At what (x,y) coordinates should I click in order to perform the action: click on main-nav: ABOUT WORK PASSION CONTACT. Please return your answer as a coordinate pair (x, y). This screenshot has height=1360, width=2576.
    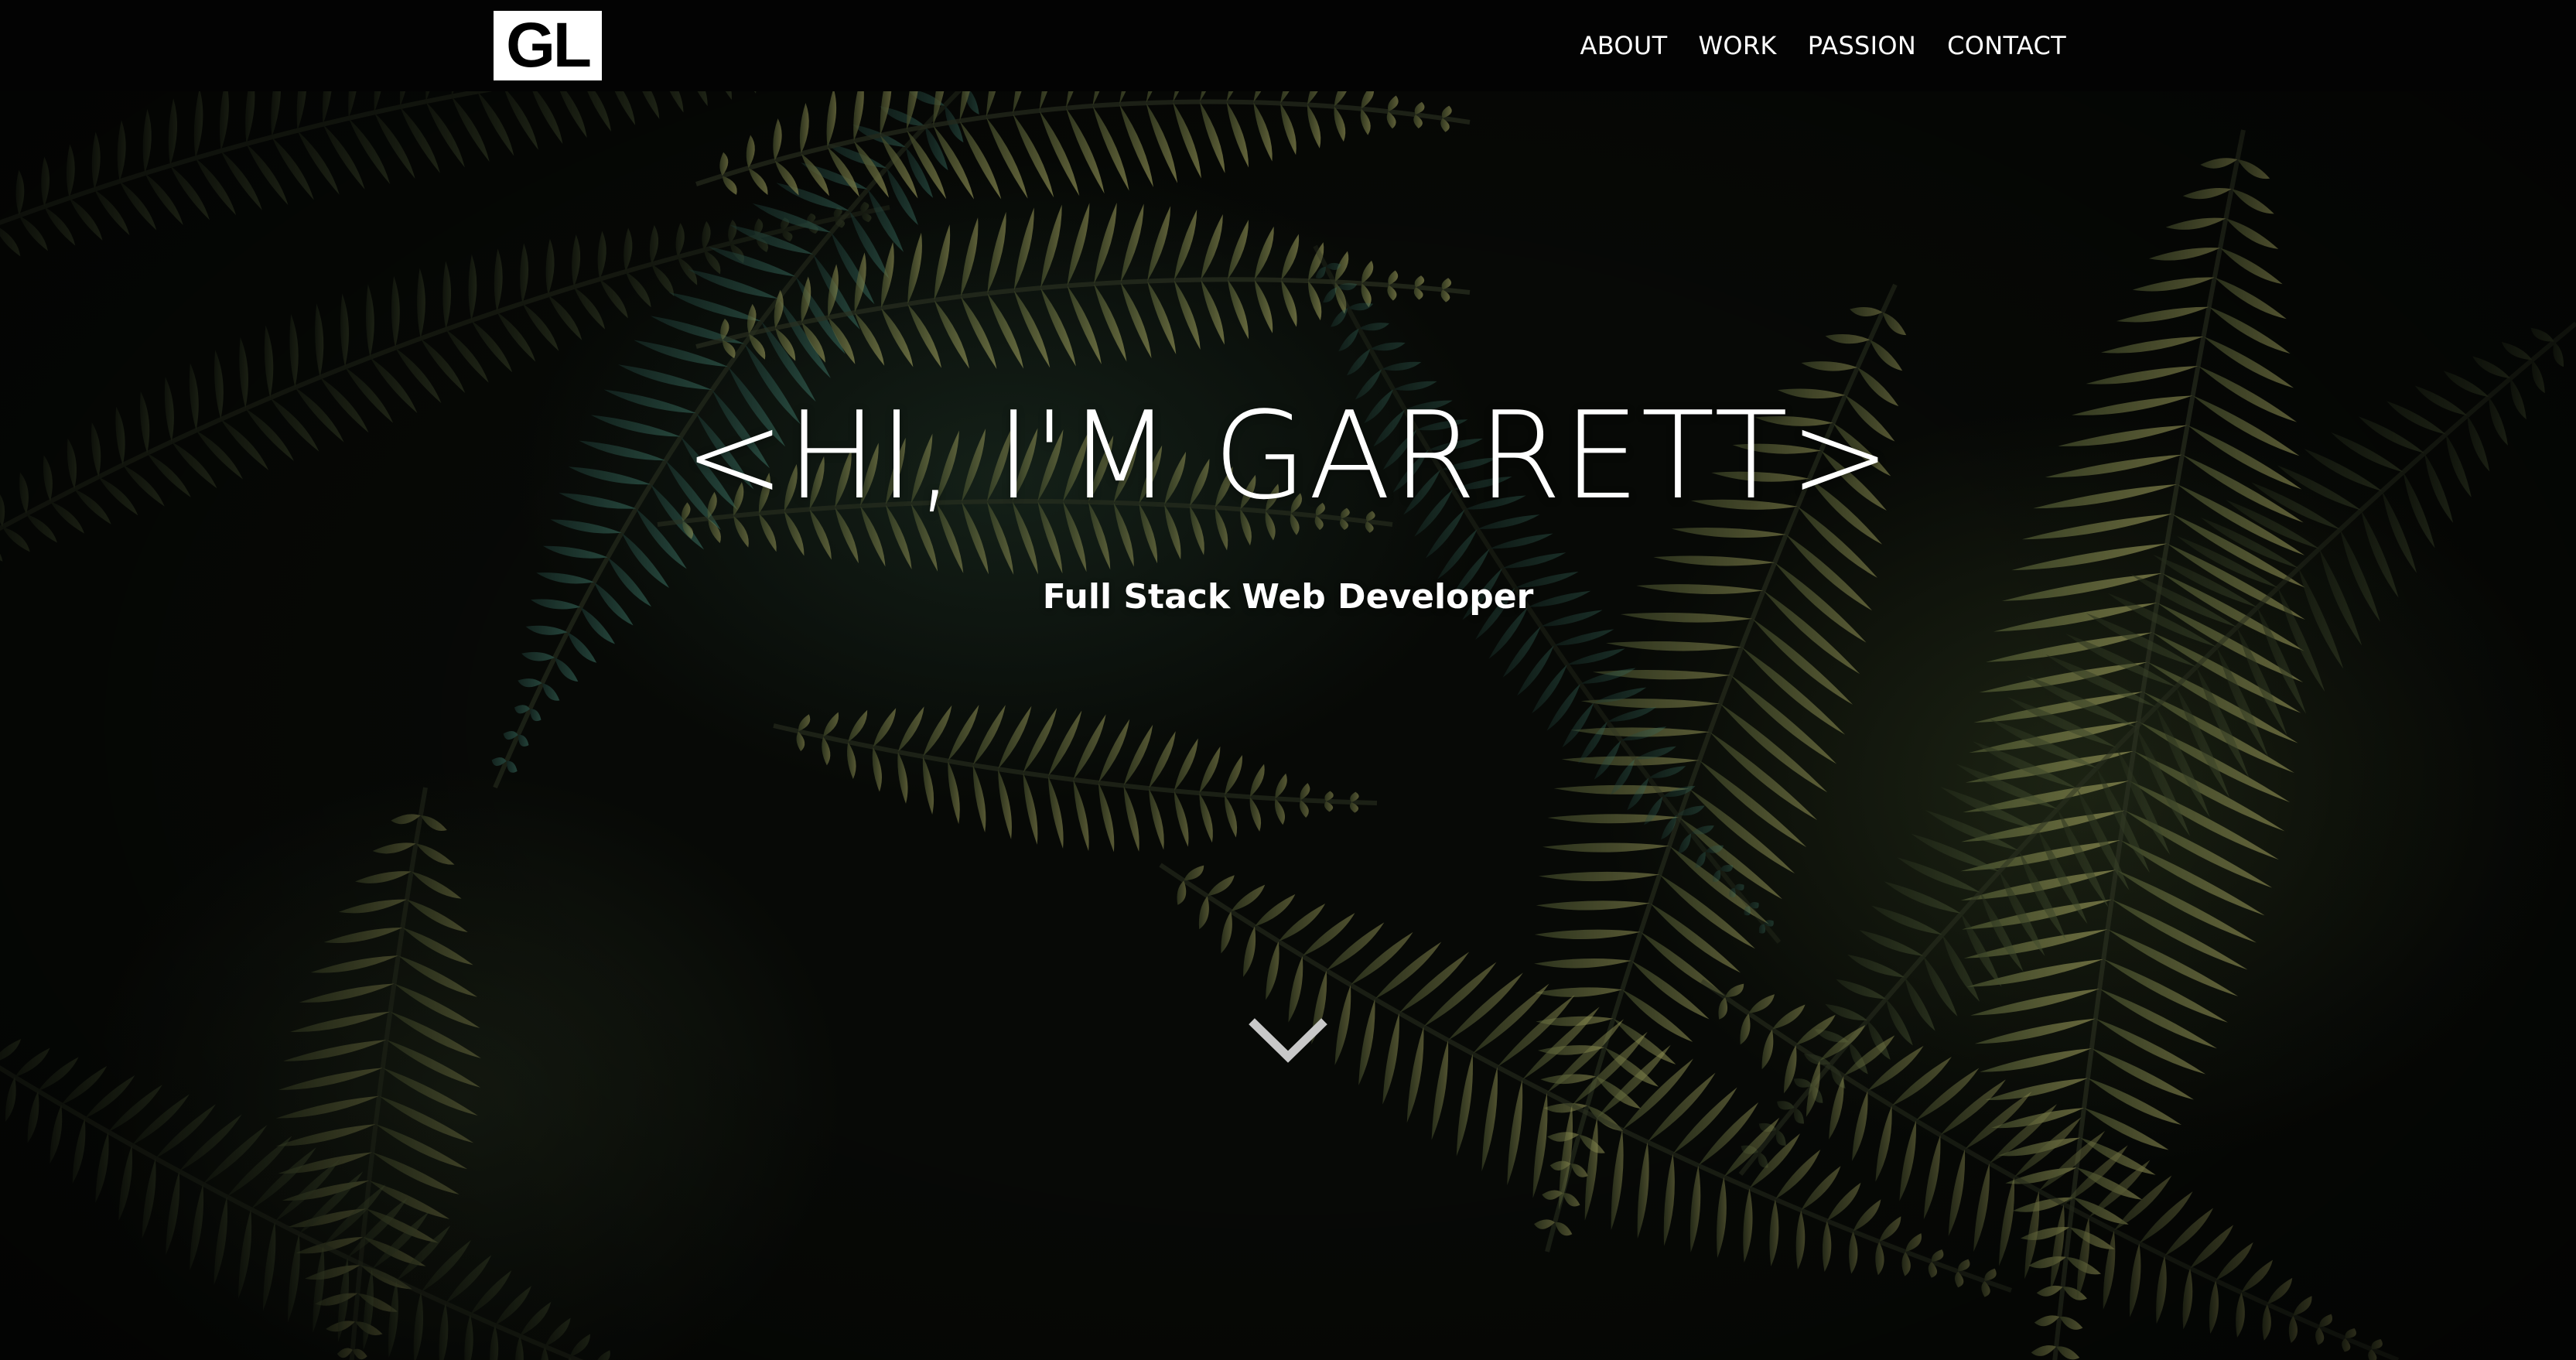
    Looking at the image, I should click on (1823, 46).